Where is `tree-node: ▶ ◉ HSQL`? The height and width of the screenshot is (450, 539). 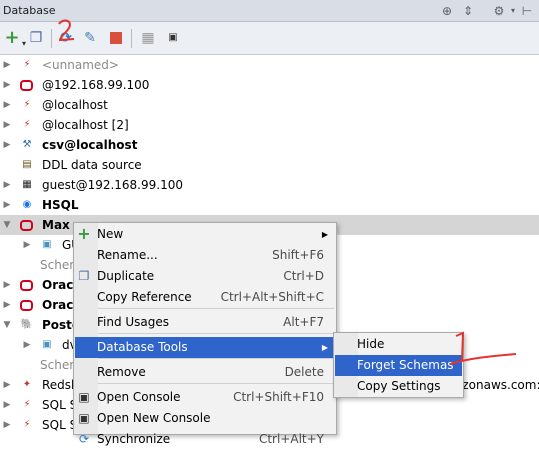
tree-node: ▶ ◉ HSQL is located at coordinates (269, 205).